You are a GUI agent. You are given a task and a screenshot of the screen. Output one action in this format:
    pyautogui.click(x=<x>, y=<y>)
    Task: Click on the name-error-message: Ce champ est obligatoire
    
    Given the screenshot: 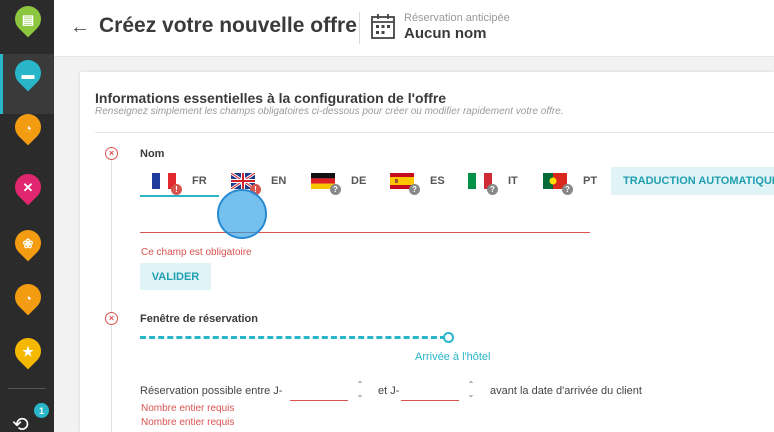 What is the action you would take?
    pyautogui.click(x=196, y=252)
    